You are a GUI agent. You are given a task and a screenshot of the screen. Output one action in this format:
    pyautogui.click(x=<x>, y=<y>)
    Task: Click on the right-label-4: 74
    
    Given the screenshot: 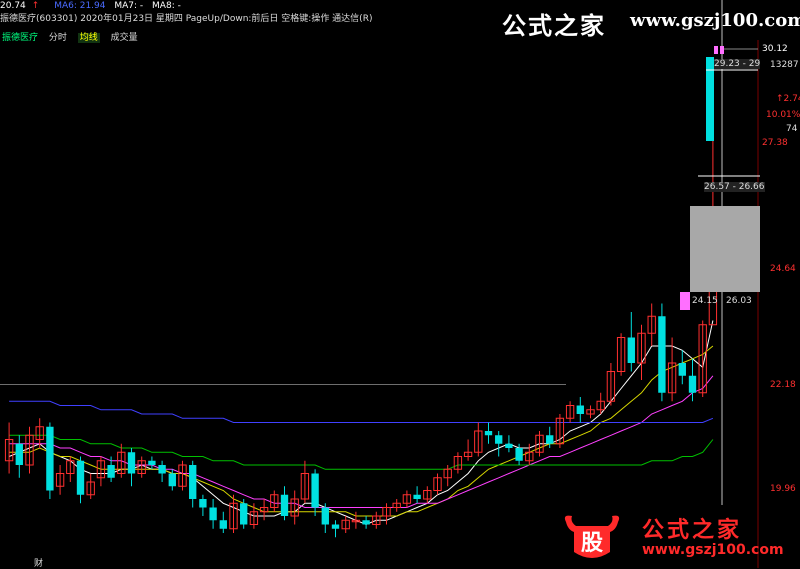 What is the action you would take?
    pyautogui.click(x=792, y=129)
    